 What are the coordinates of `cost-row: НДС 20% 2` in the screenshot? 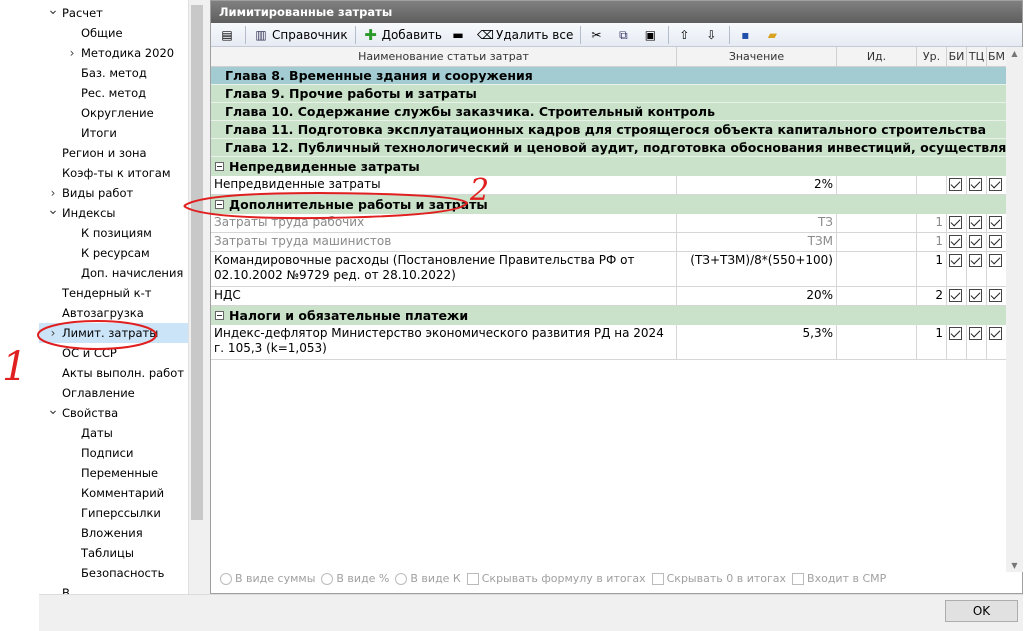 It's located at (609, 296).